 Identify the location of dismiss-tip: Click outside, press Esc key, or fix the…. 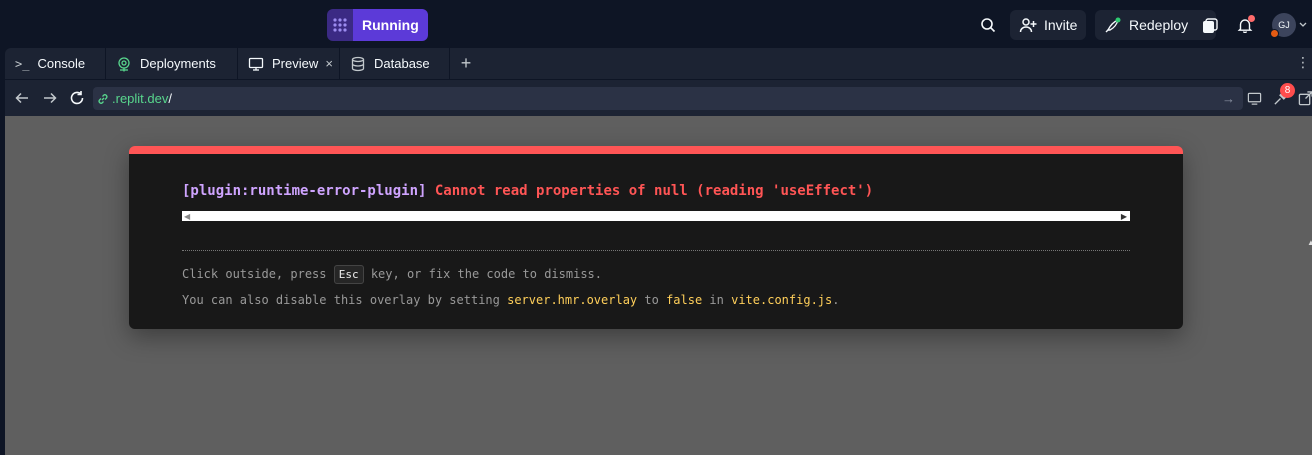
(392, 274).